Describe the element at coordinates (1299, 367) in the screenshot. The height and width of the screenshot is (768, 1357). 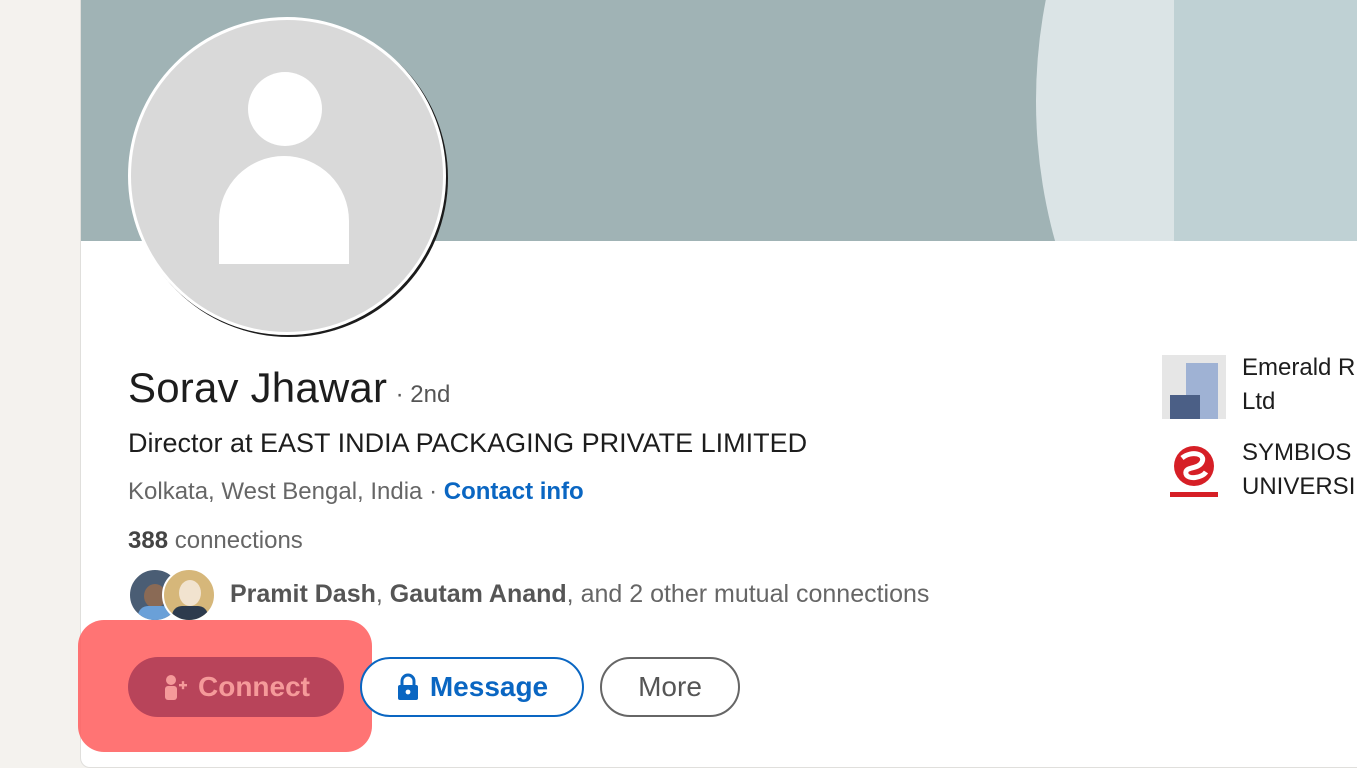
I see `org-company-line1: Emerald R` at that location.